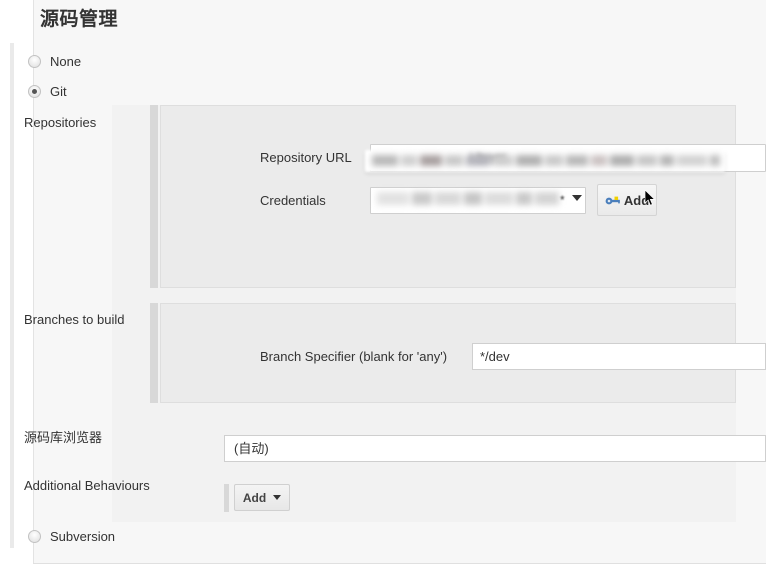  I want to click on scm-option-subversion: Subversion, so click(71, 536).